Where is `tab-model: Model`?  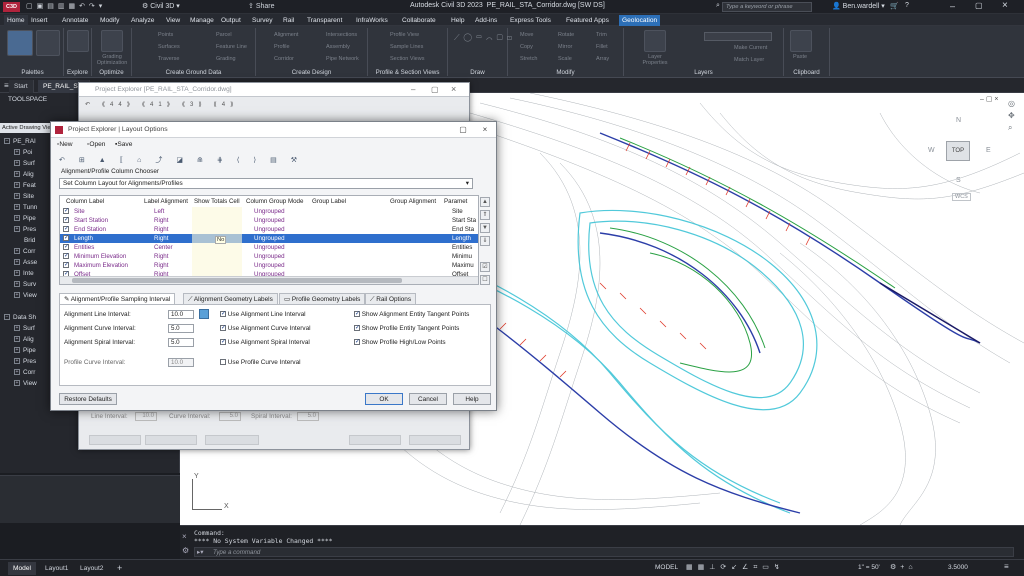
tab-model: Model is located at coordinates (22, 568).